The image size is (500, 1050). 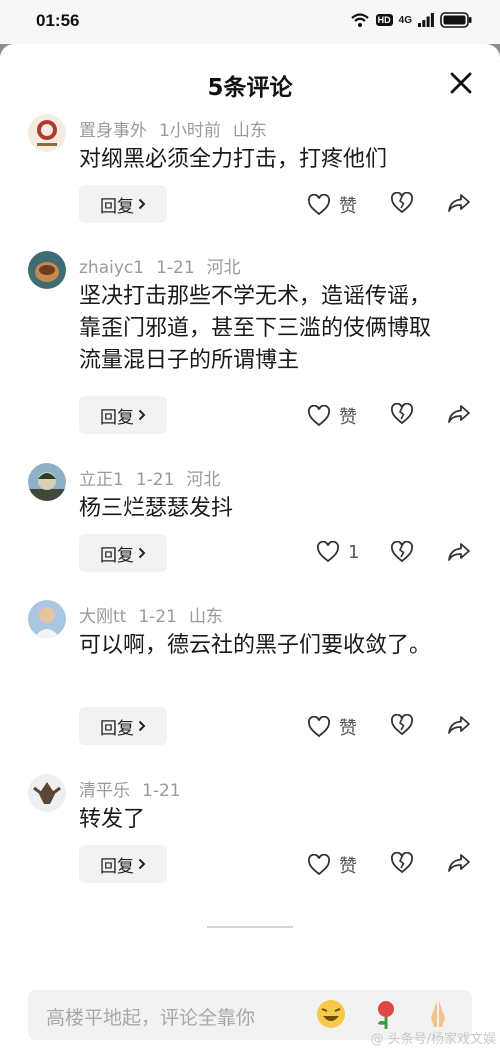 What do you see at coordinates (438, 1014) in the screenshot?
I see `praying-hands-emoji-icon` at bounding box center [438, 1014].